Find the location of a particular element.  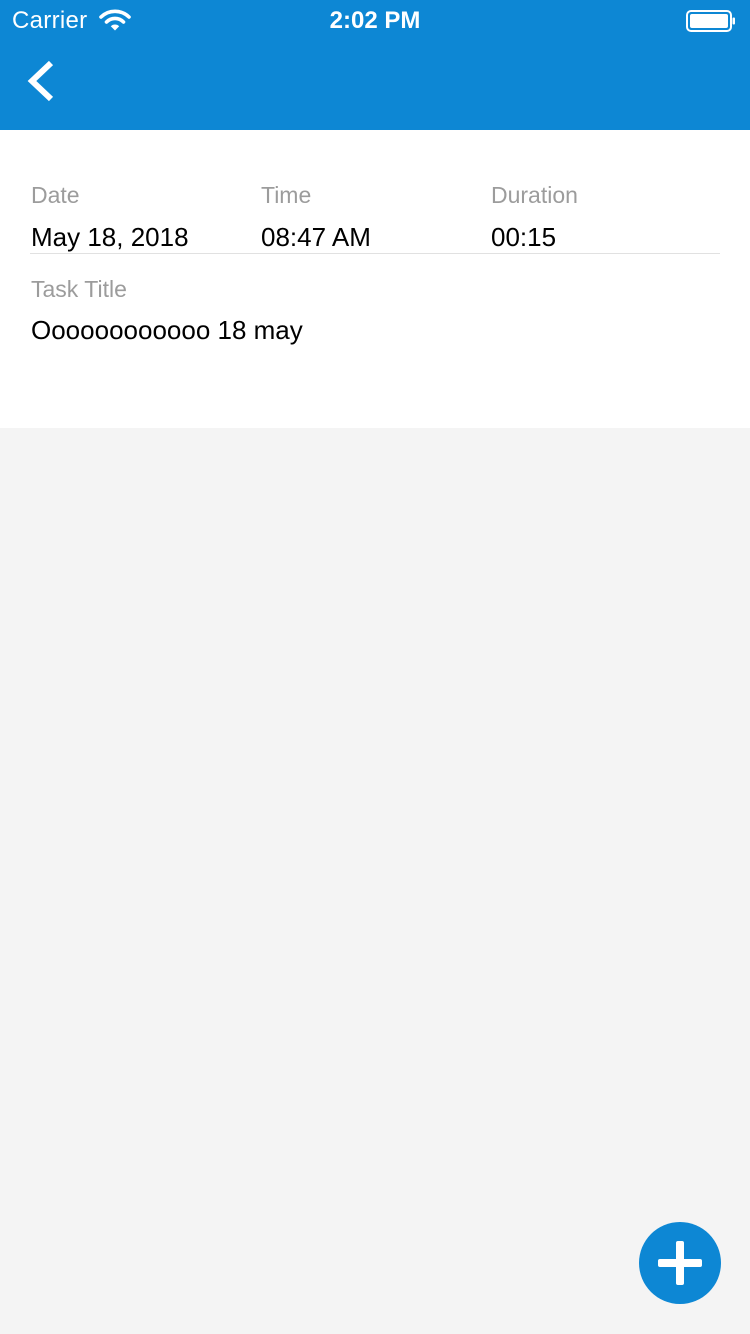

duration-label: Duration is located at coordinates (534, 195).